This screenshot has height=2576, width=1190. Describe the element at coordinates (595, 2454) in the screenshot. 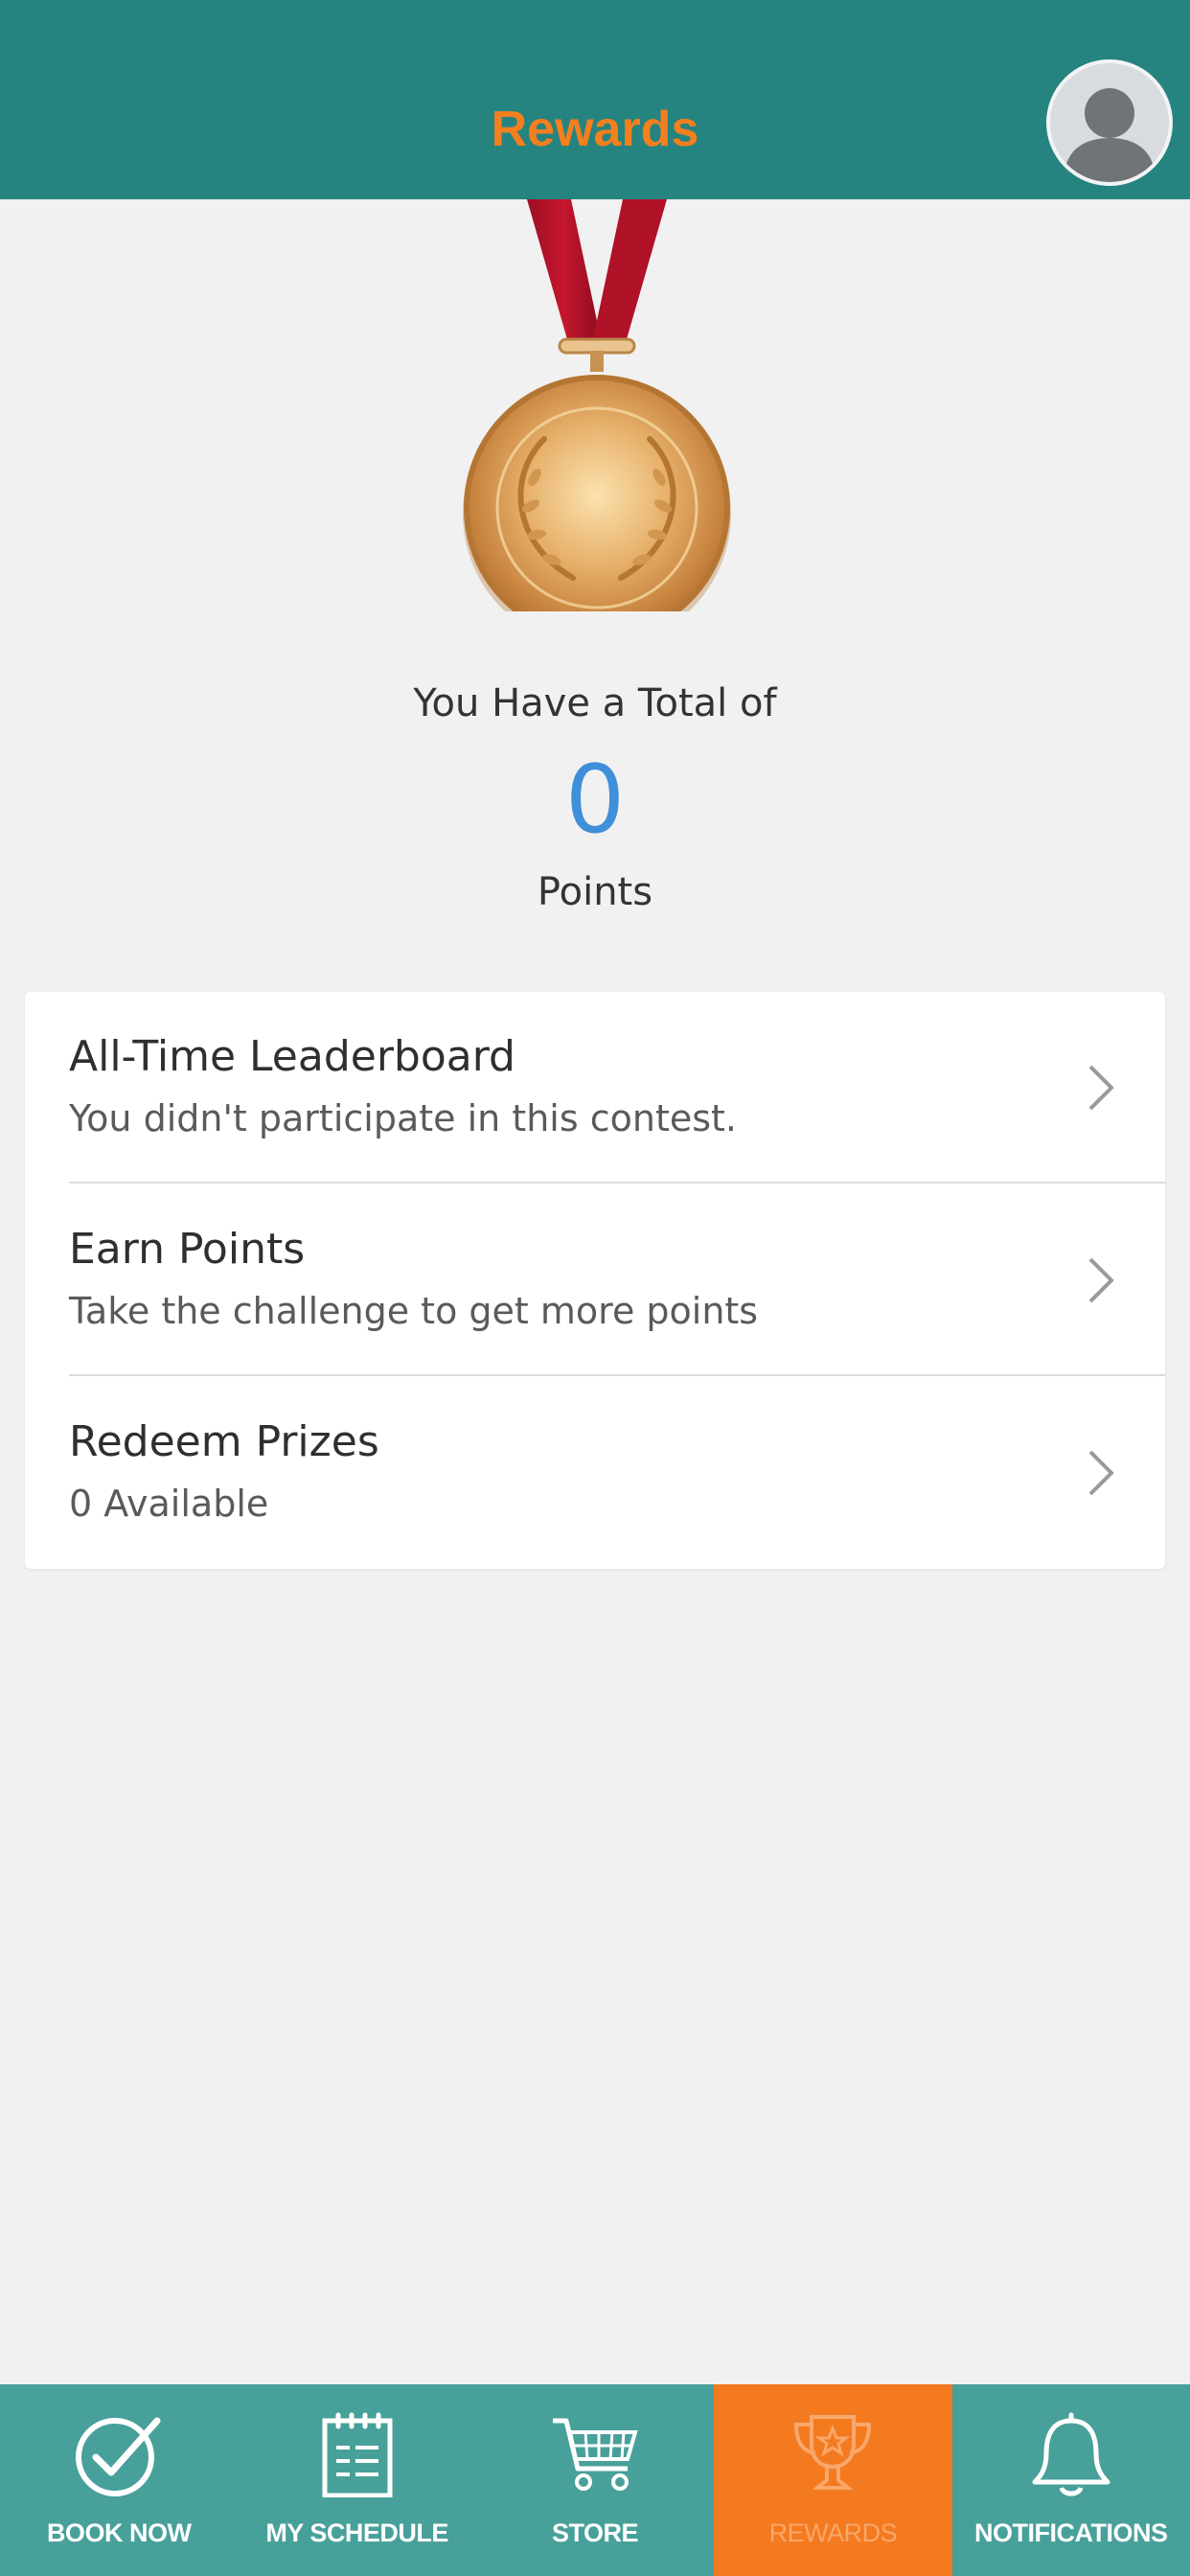

I see `cart-icon` at that location.